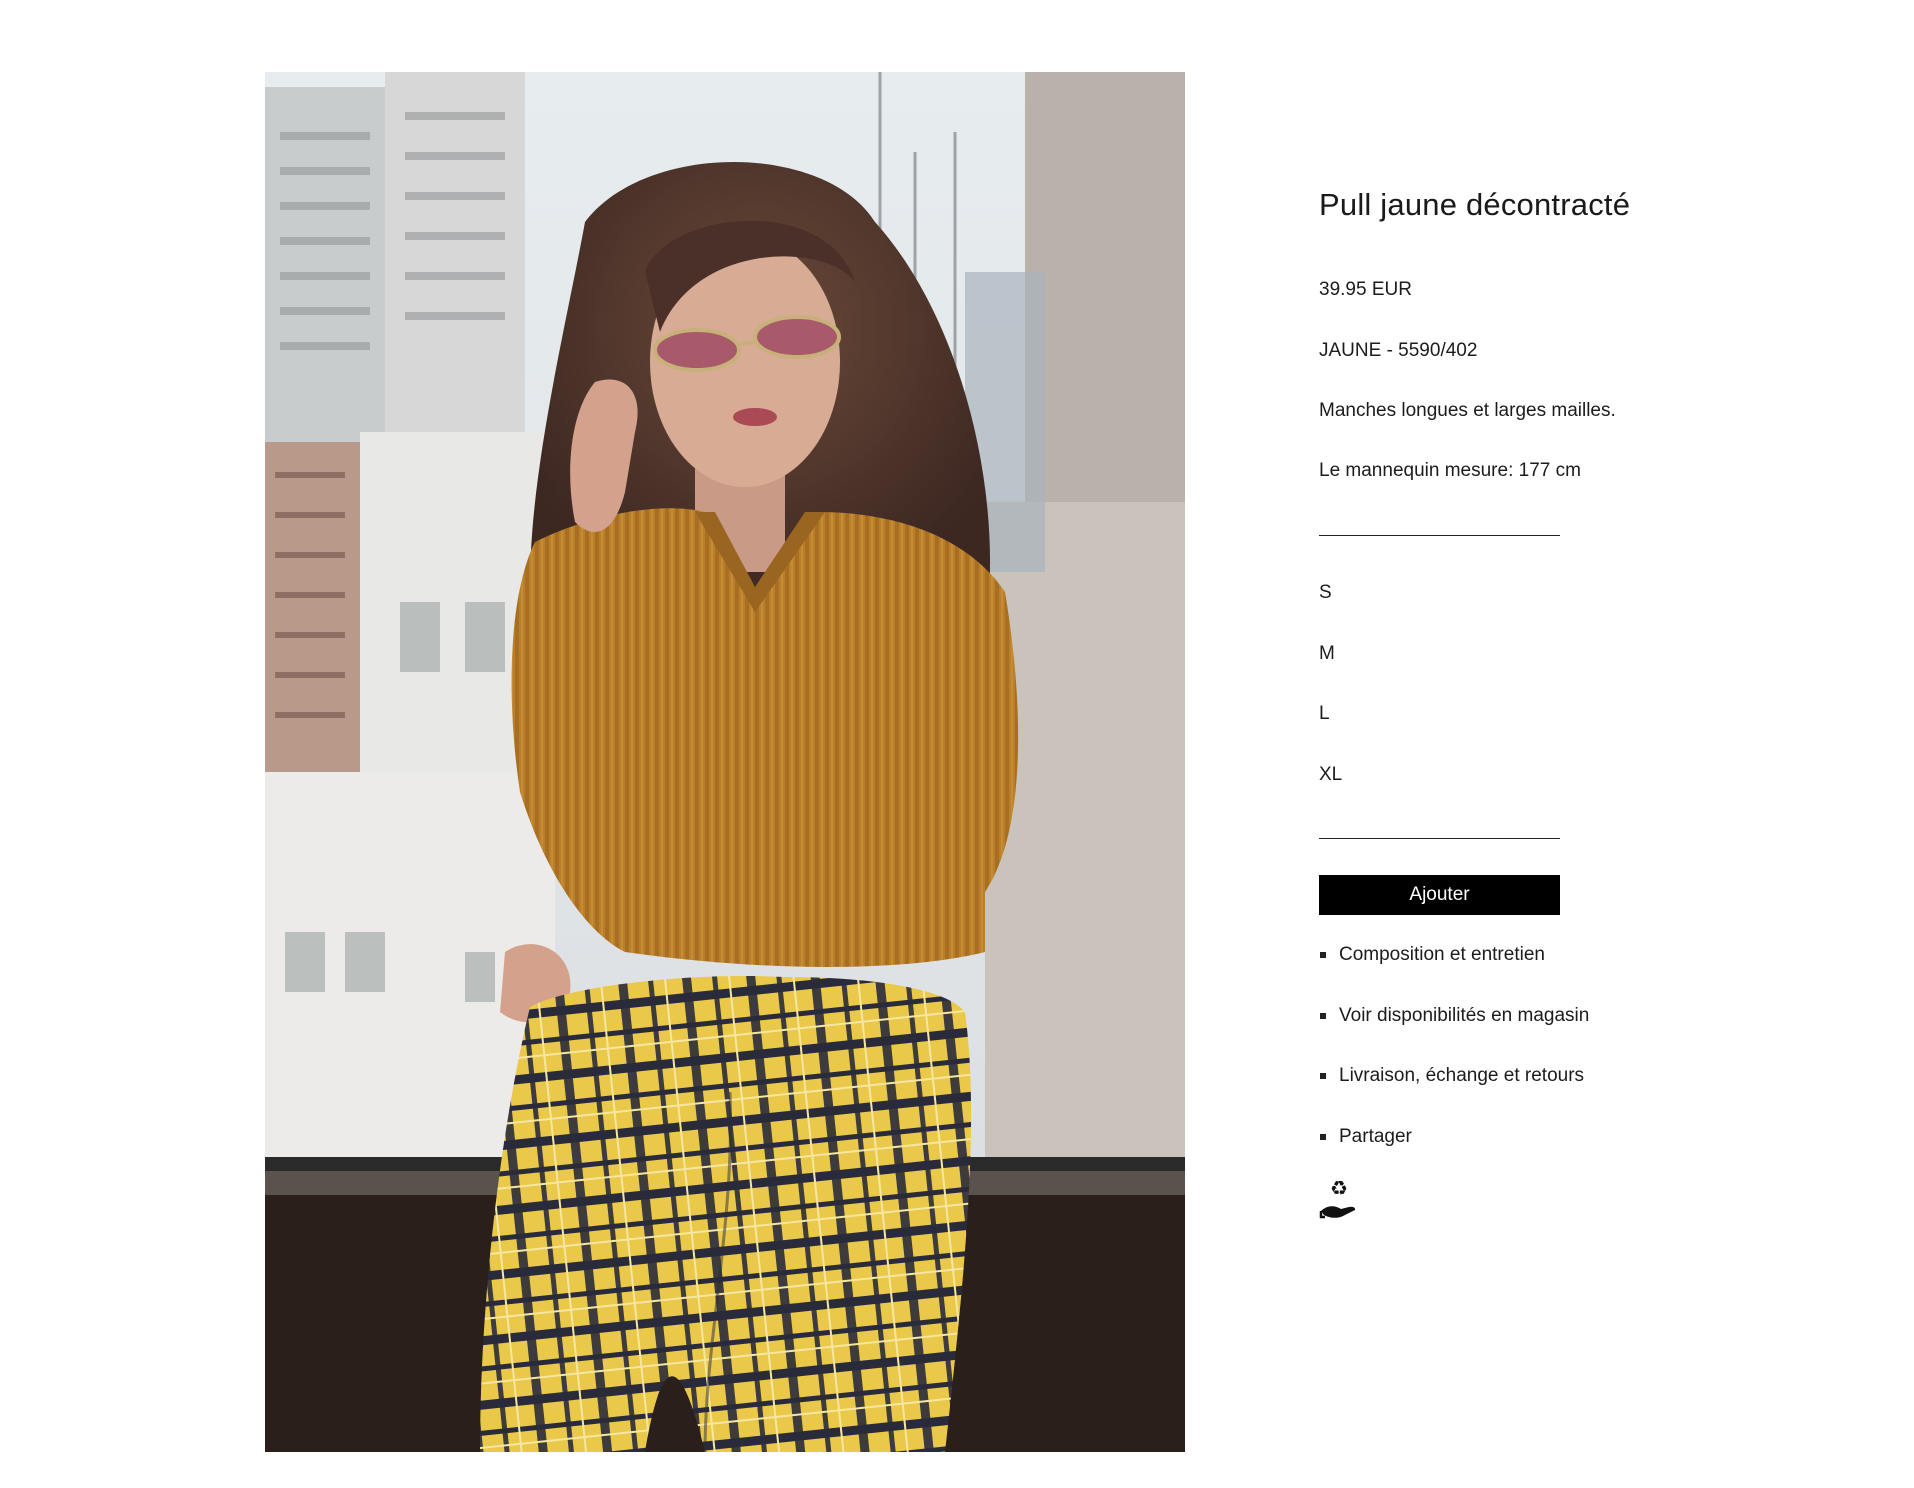 The width and height of the screenshot is (1914, 1488). I want to click on recycle-hand-icon: ♻, so click(1339, 1198).